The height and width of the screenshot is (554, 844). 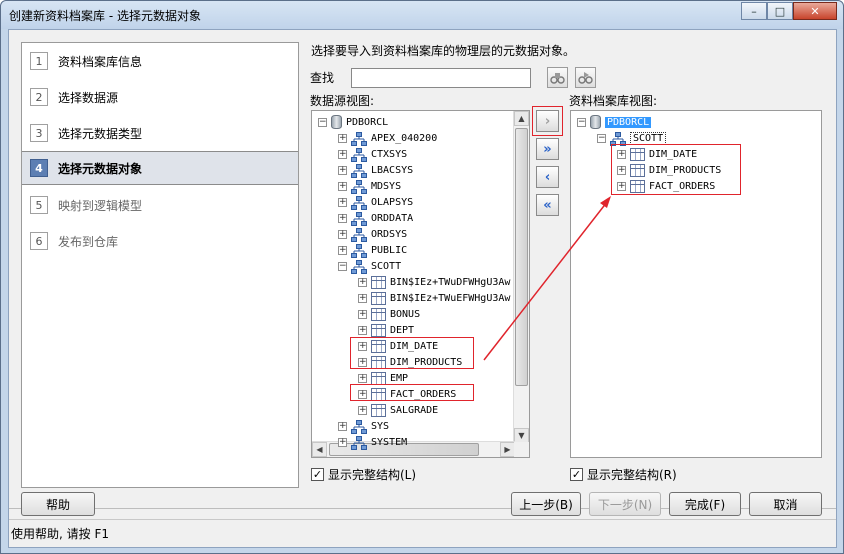 I want to click on find-label: 查找, so click(x=322, y=78).